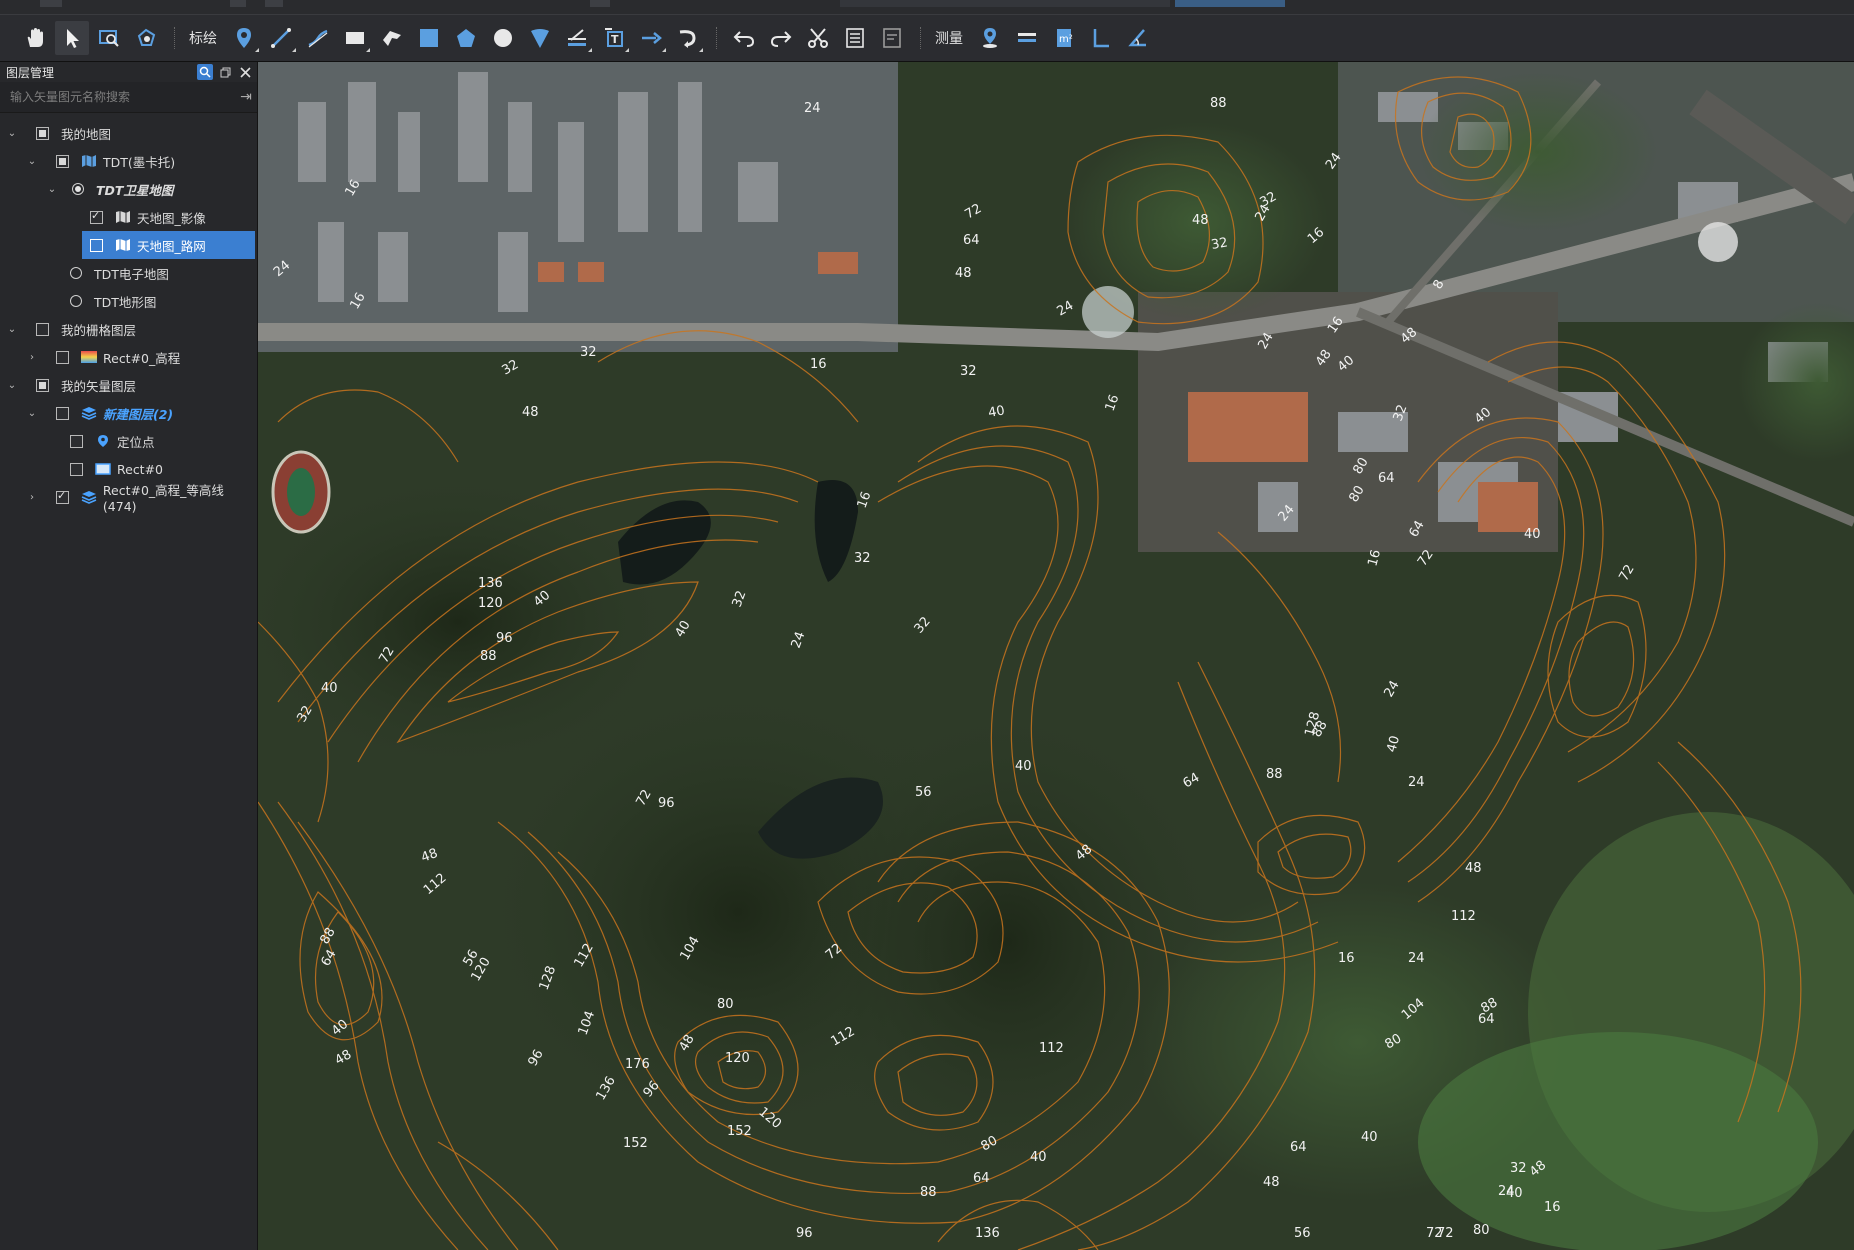 The image size is (1854, 1250). I want to click on measure-angle-icon, so click(1138, 38).